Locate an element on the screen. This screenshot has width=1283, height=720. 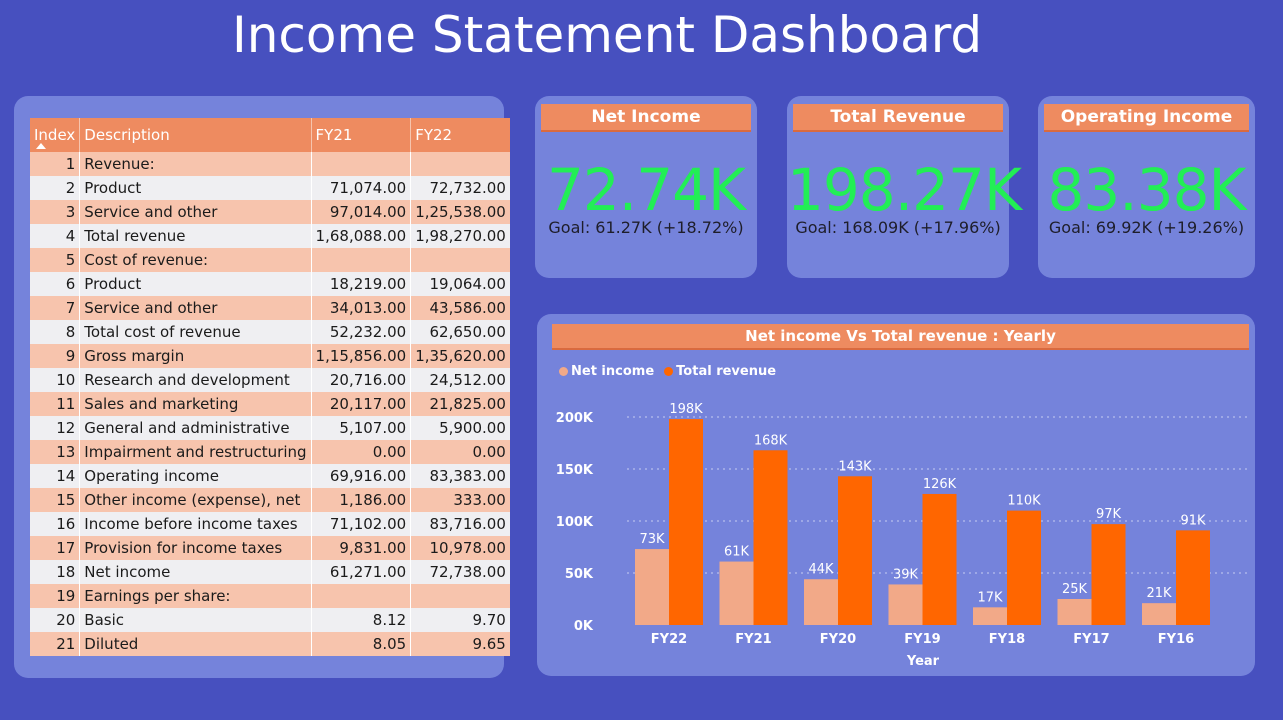
kpi-card-net-income: Net Income 72.74K Goal: 61.27K (+18.72%) is located at coordinates (646, 187).